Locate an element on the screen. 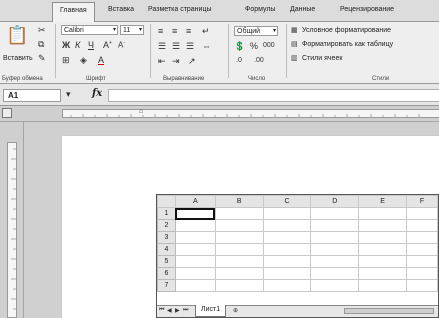 The width and height of the screenshot is (439, 318). thousands-icon: 000 is located at coordinates (269, 45).